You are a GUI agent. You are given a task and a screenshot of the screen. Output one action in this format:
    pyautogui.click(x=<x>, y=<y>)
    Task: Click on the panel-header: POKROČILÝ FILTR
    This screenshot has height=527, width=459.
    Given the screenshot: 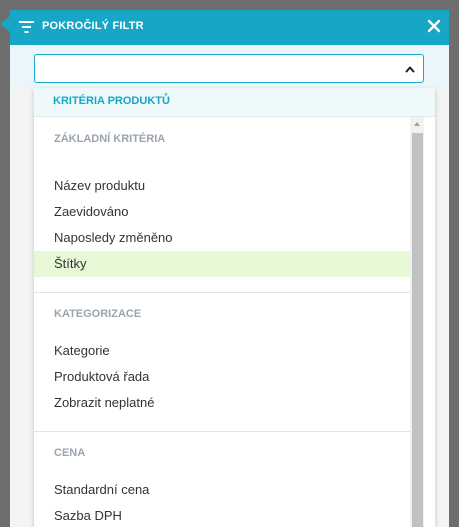 What is the action you would take?
    pyautogui.click(x=224, y=27)
    